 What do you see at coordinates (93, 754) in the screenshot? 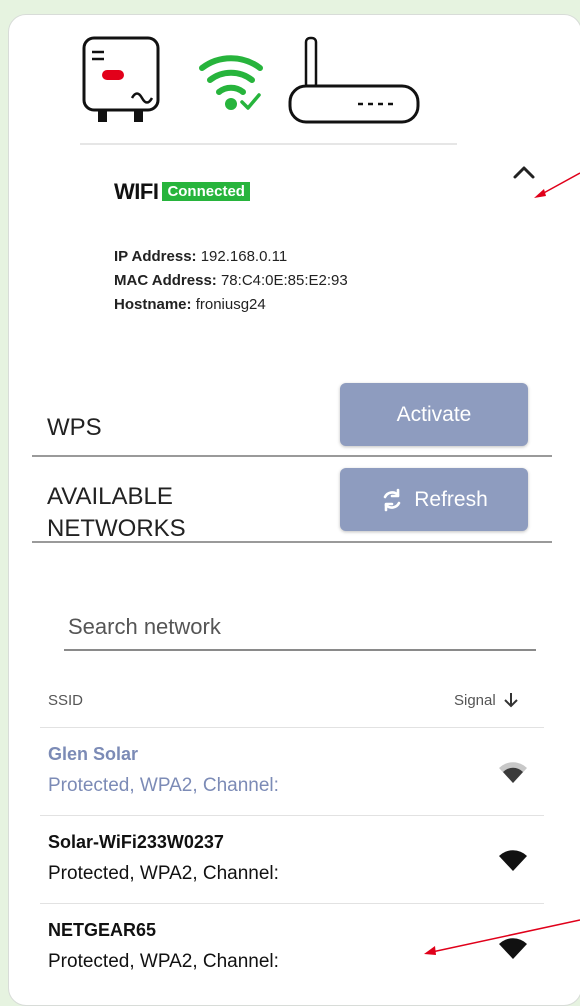
I see `network-ssid: Glen Solar` at bounding box center [93, 754].